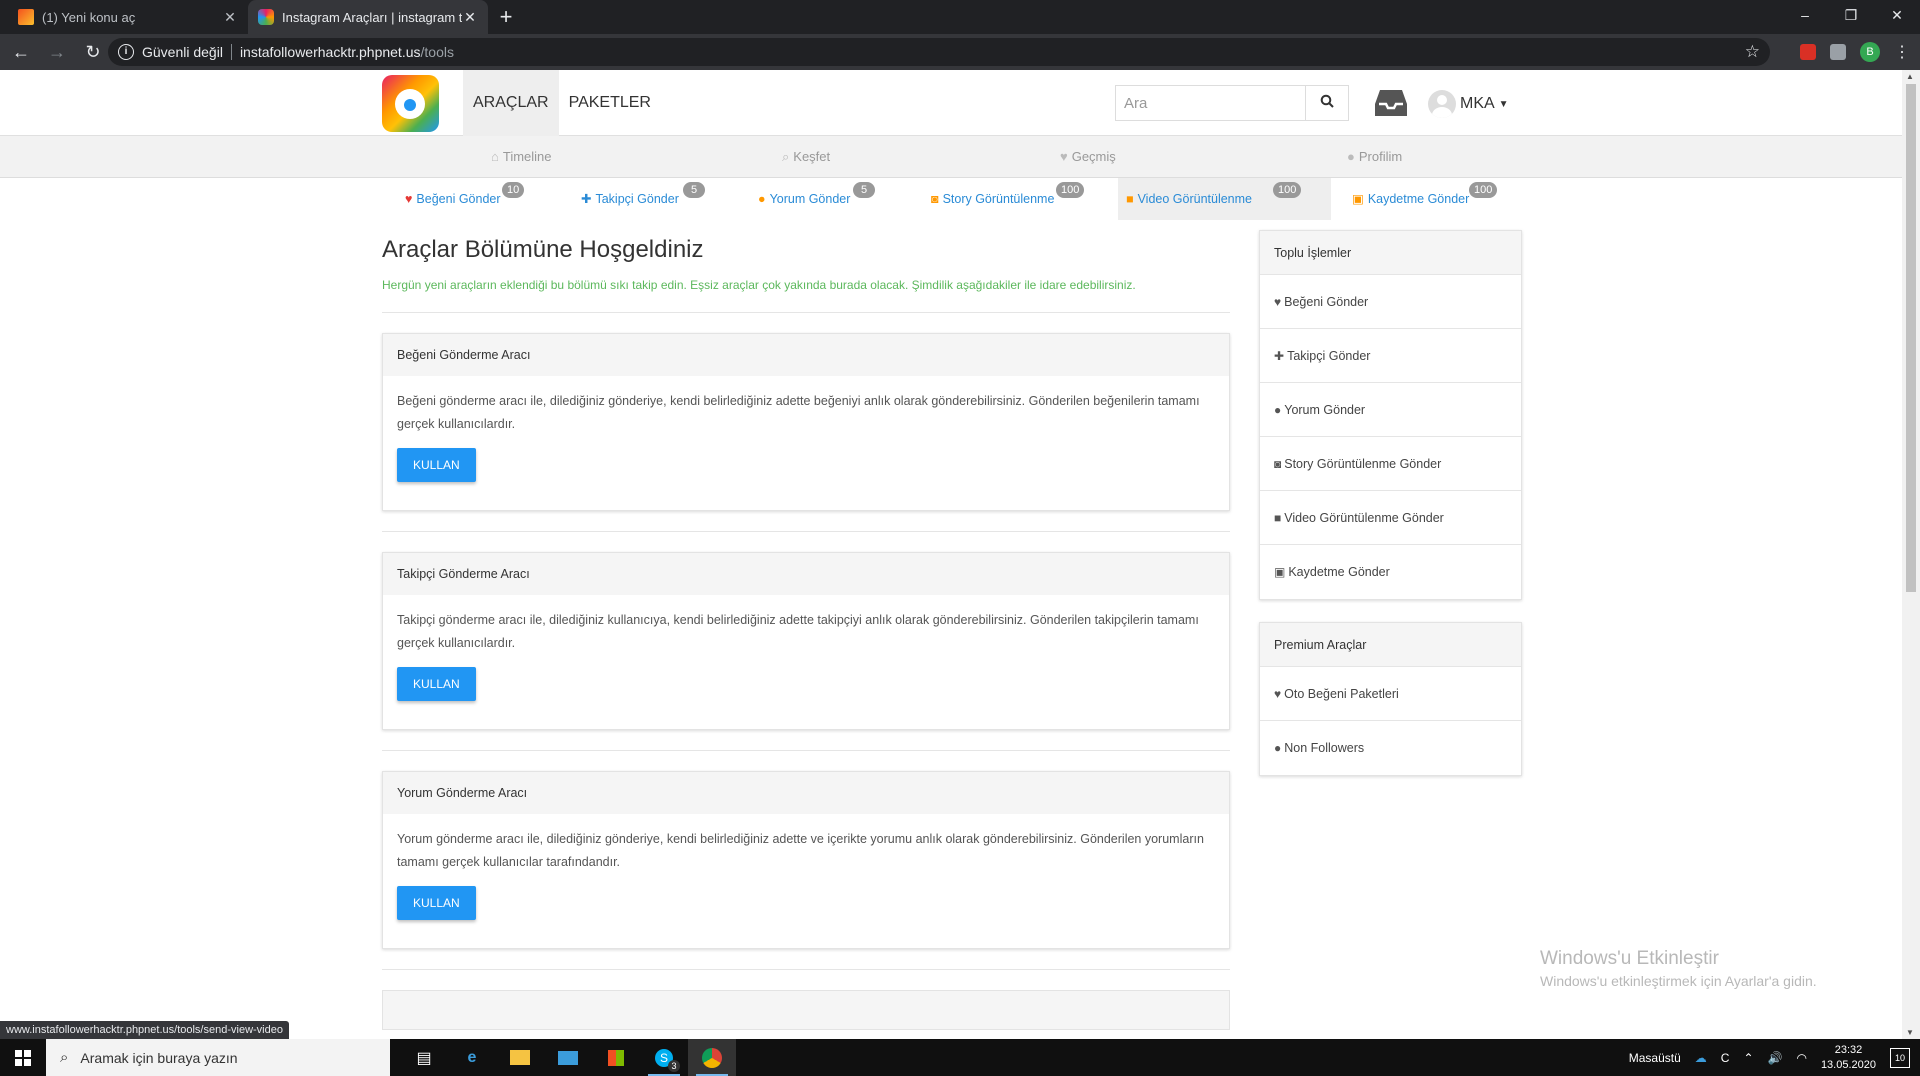 The width and height of the screenshot is (1920, 1076). Describe the element at coordinates (664, 1057) in the screenshot. I see `skype-icon: S3` at that location.